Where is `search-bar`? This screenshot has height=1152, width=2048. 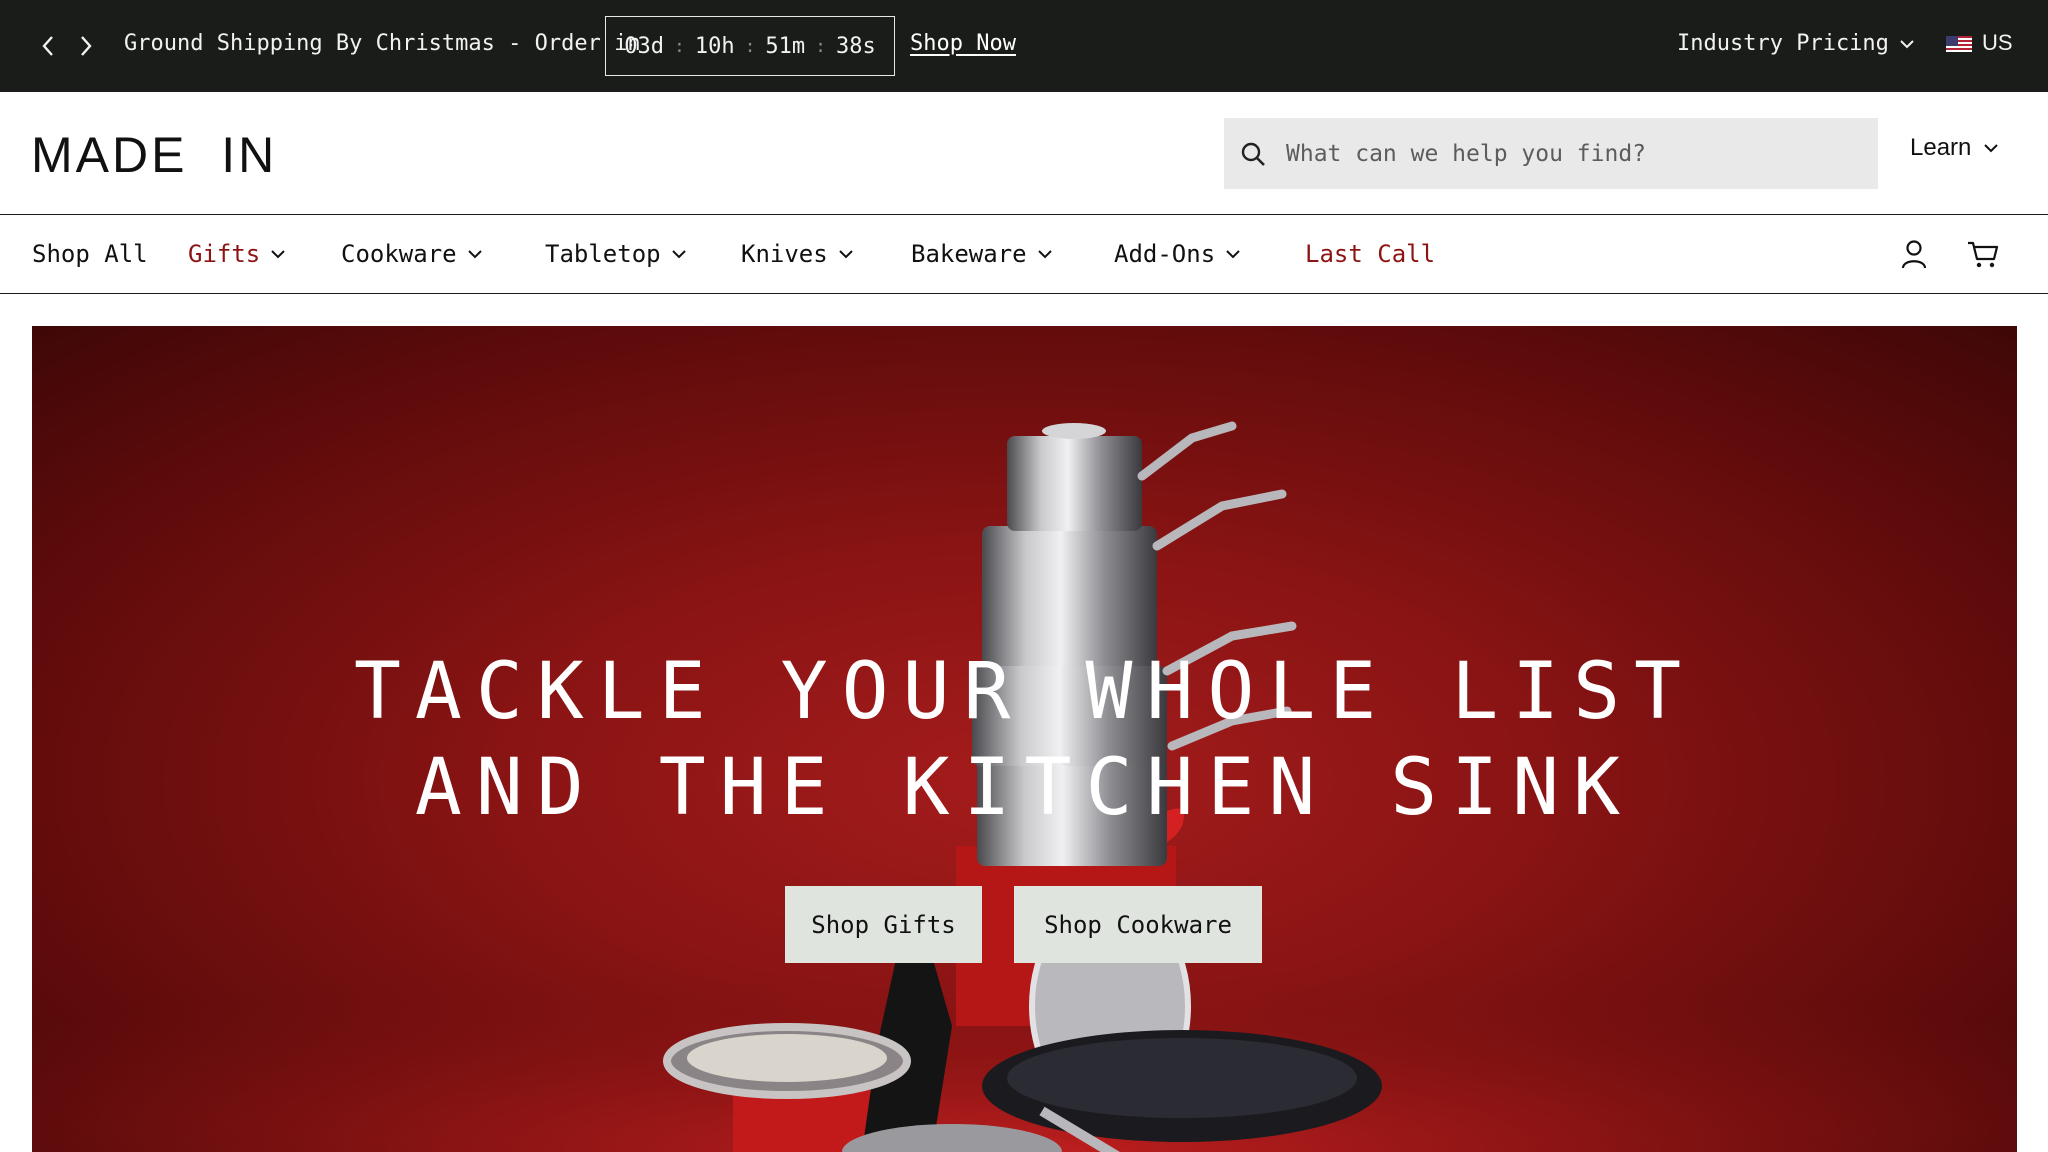 search-bar is located at coordinates (1551, 153).